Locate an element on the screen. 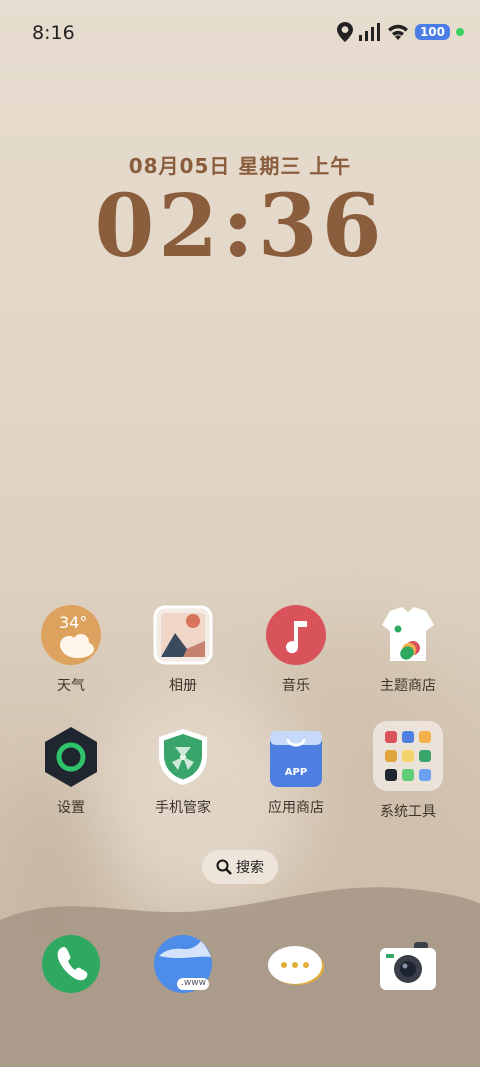 This screenshot has height=1067, width=480. app-gallery: 相册 is located at coordinates (183, 650).